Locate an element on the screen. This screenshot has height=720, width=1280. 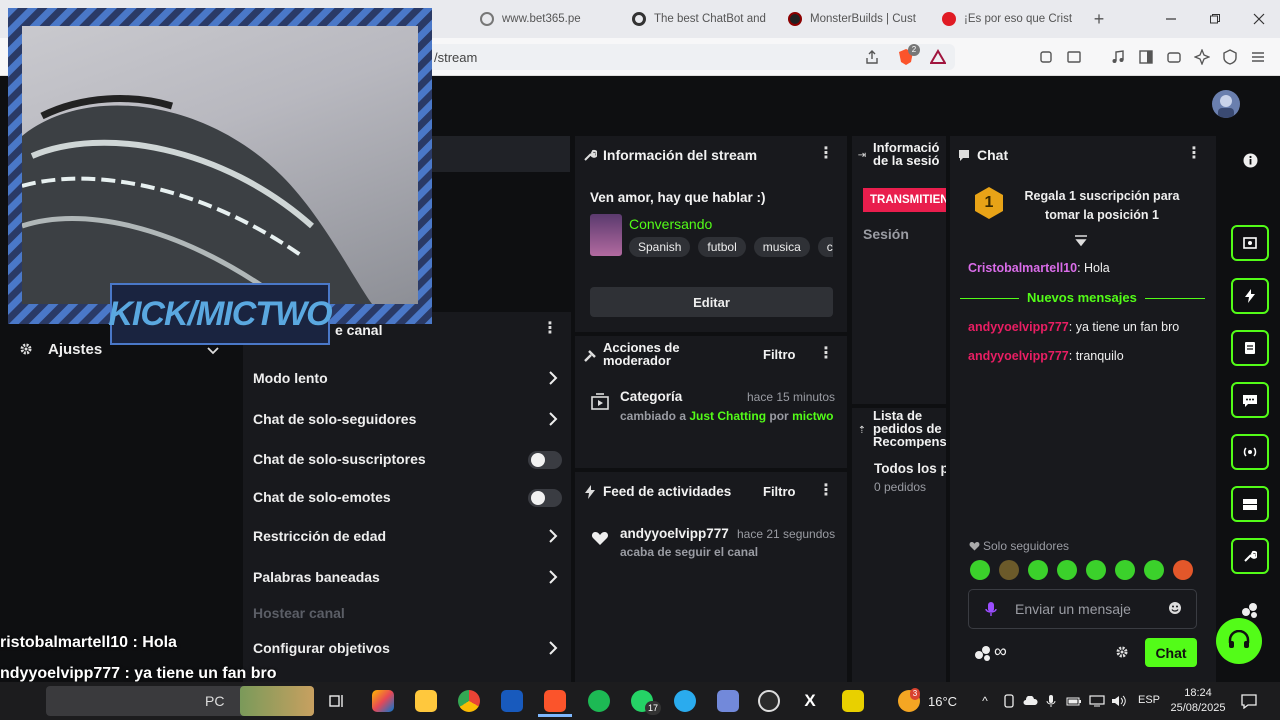
new-tab-icon: + is located at coordinates (1099, 19).